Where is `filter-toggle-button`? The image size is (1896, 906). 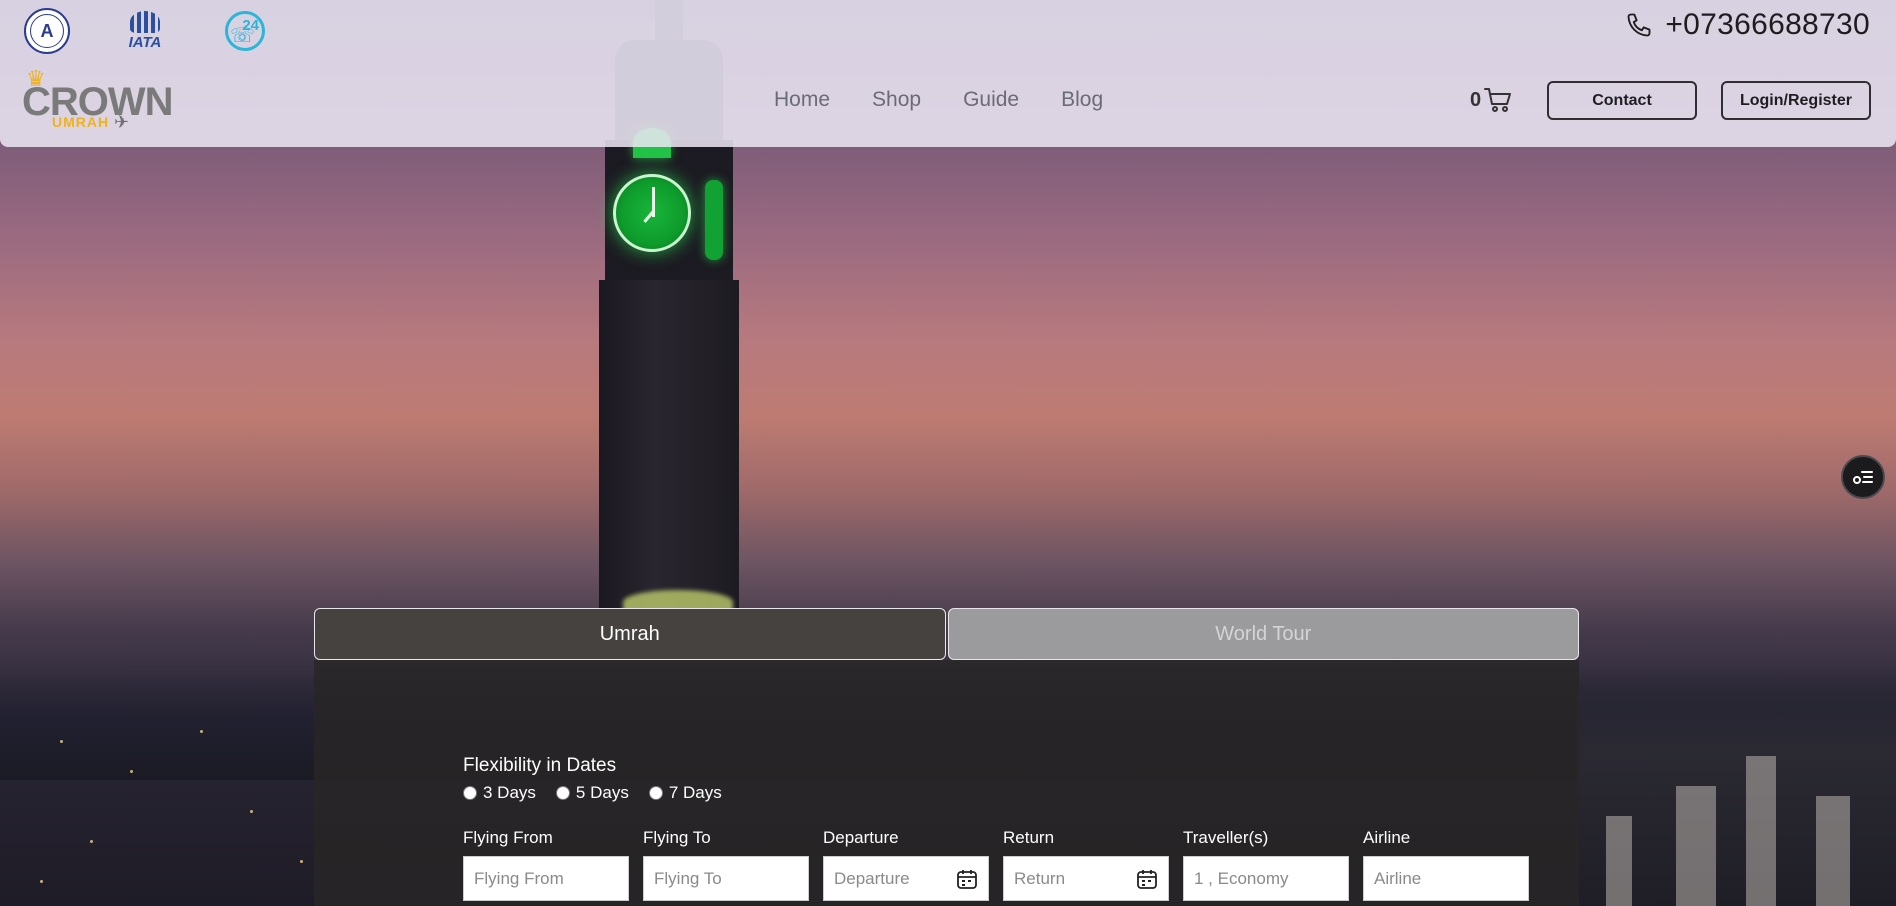
filter-toggle-button is located at coordinates (1863, 477).